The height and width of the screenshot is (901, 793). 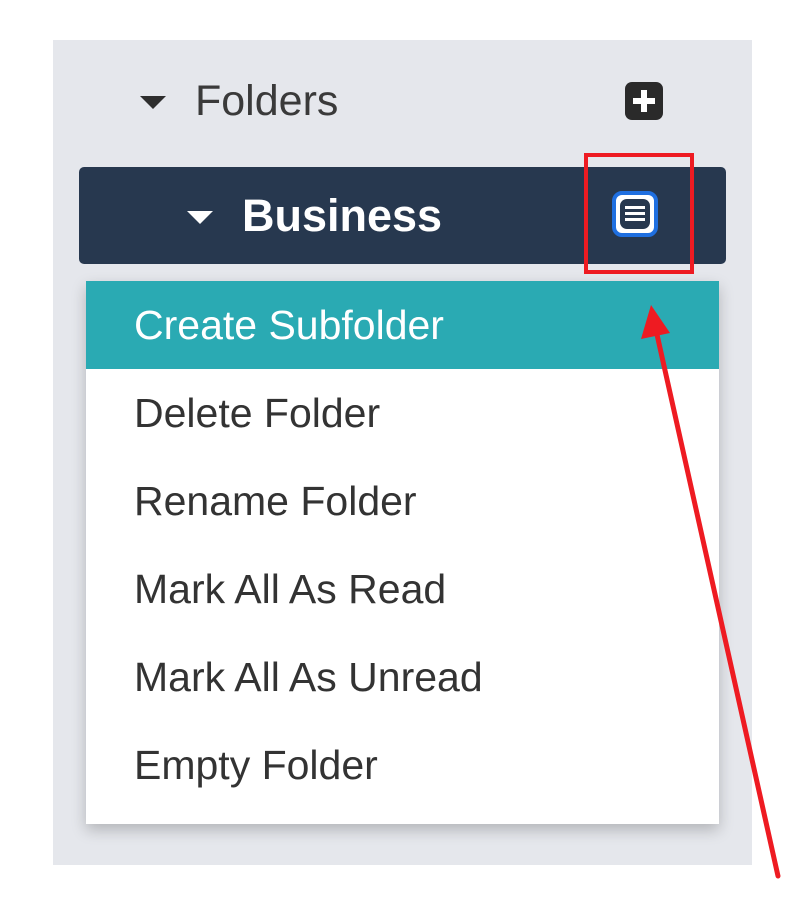 What do you see at coordinates (402, 589) in the screenshot?
I see `menu-item-mark-all-read: Mark All As Read` at bounding box center [402, 589].